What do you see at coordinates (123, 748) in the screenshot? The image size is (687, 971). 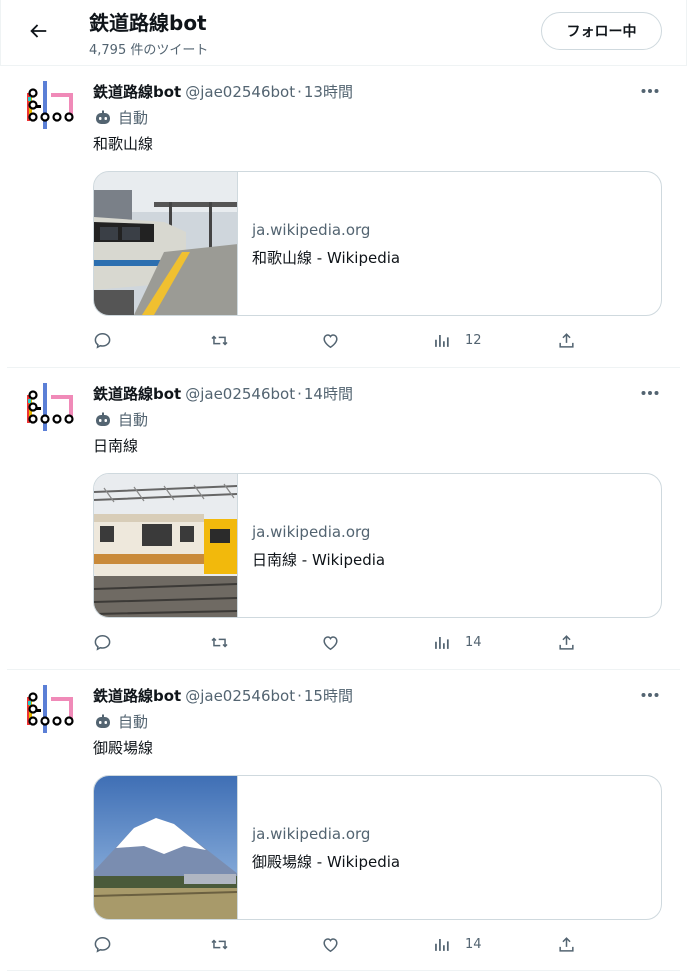 I see `tweet-text: 御殿場線` at bounding box center [123, 748].